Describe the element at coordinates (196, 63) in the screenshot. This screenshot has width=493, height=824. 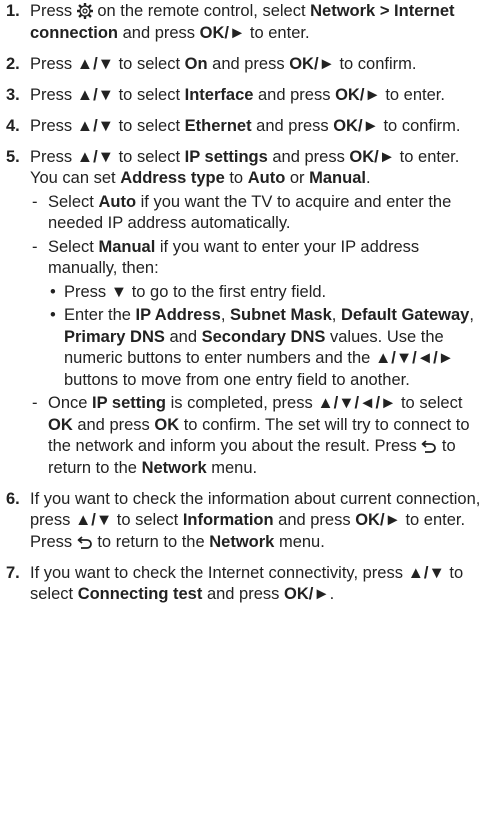
I see `bold-term: On` at that location.